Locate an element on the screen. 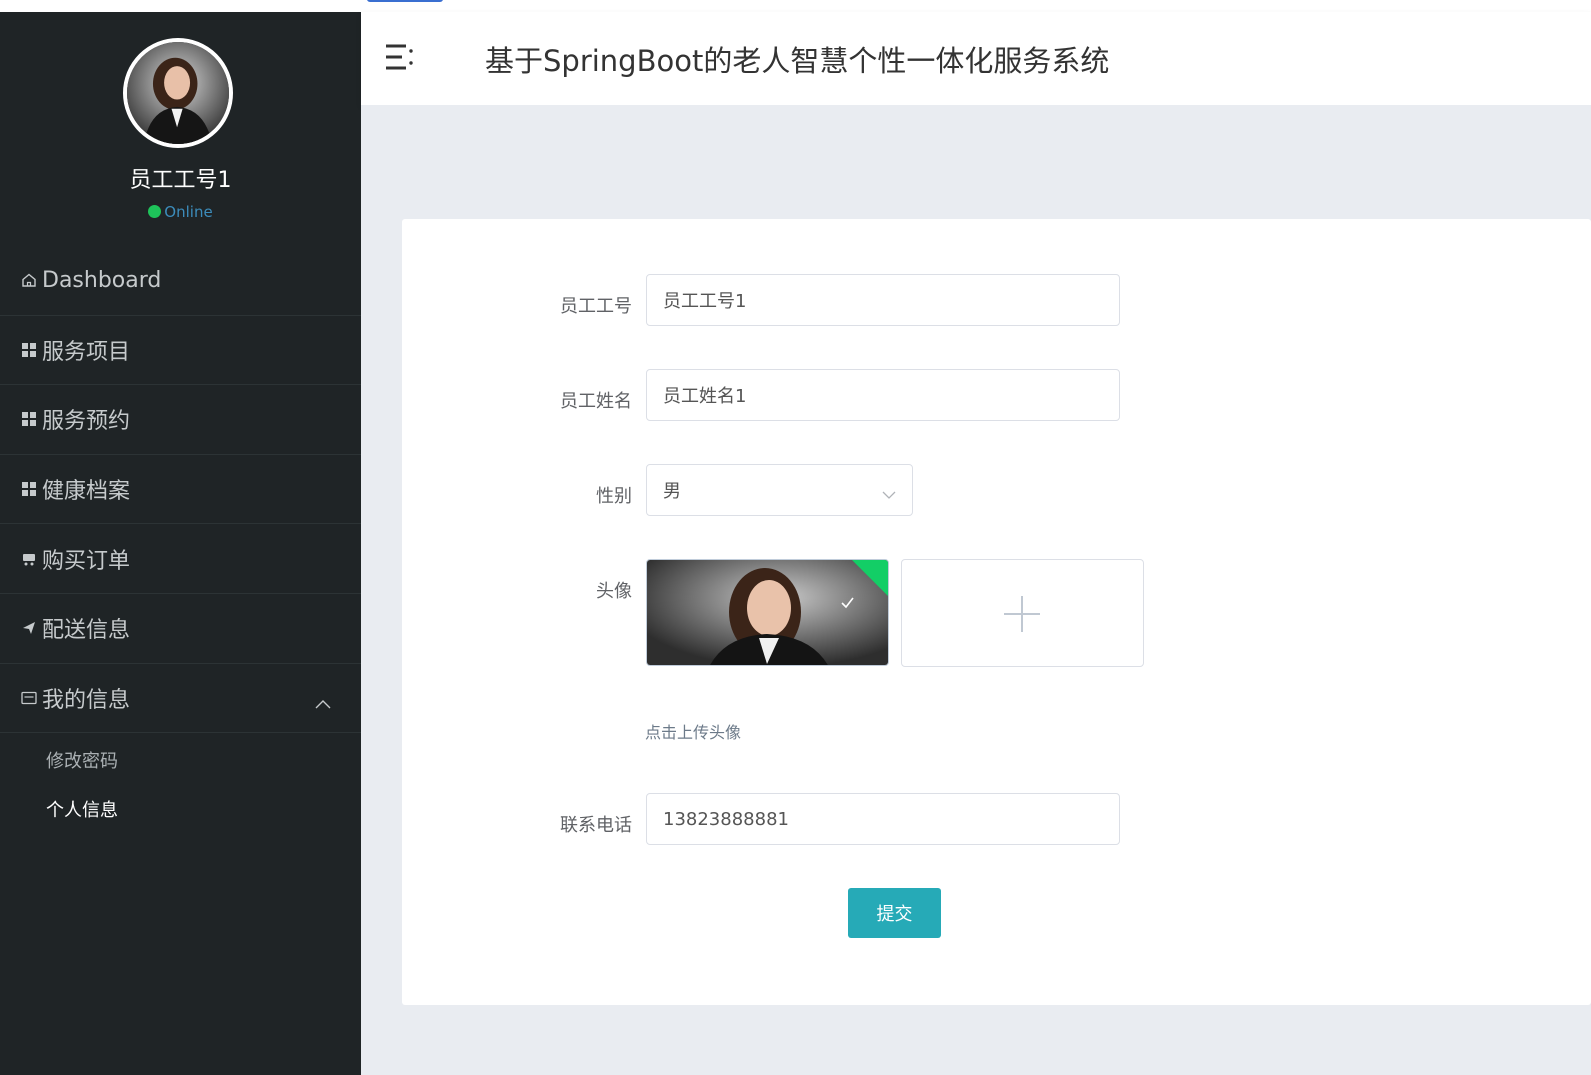 This screenshot has height=1075, width=1591. sidebar-item-health-records: 健康档案 is located at coordinates (180, 490).